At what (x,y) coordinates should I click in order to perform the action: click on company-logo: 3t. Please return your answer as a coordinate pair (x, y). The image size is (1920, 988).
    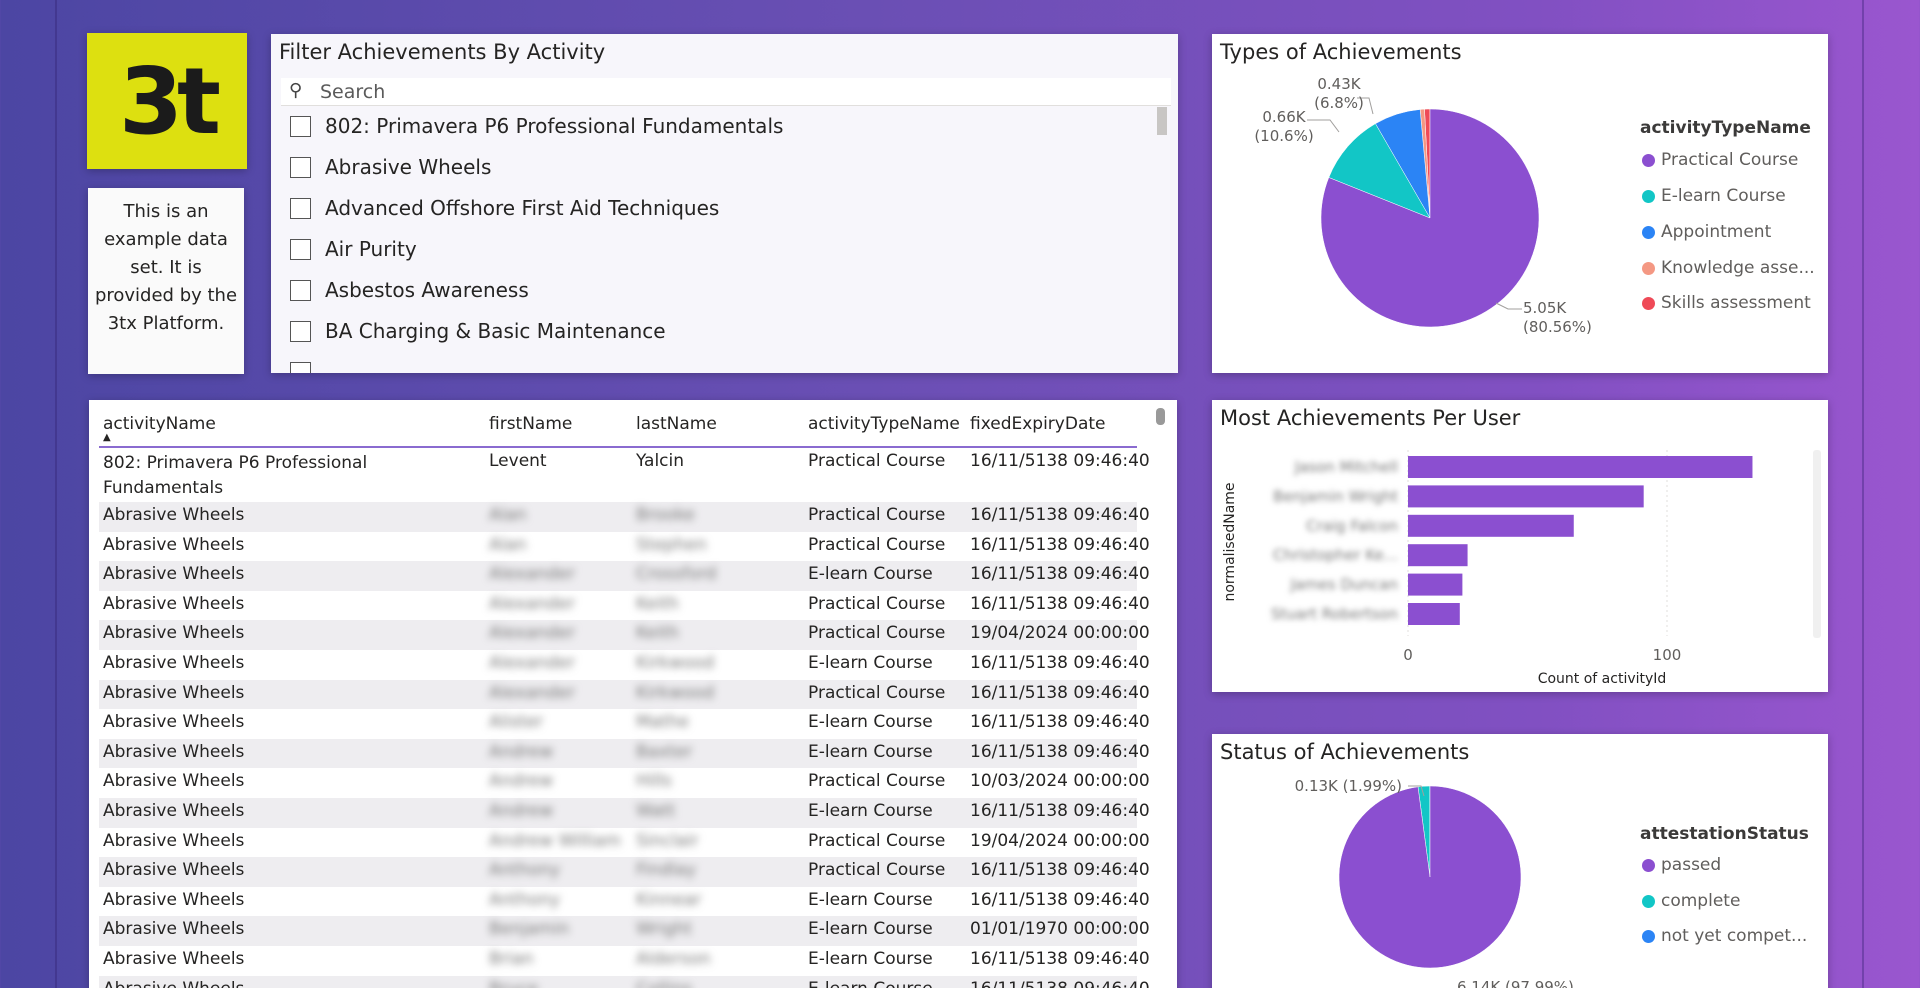
    Looking at the image, I should click on (167, 101).